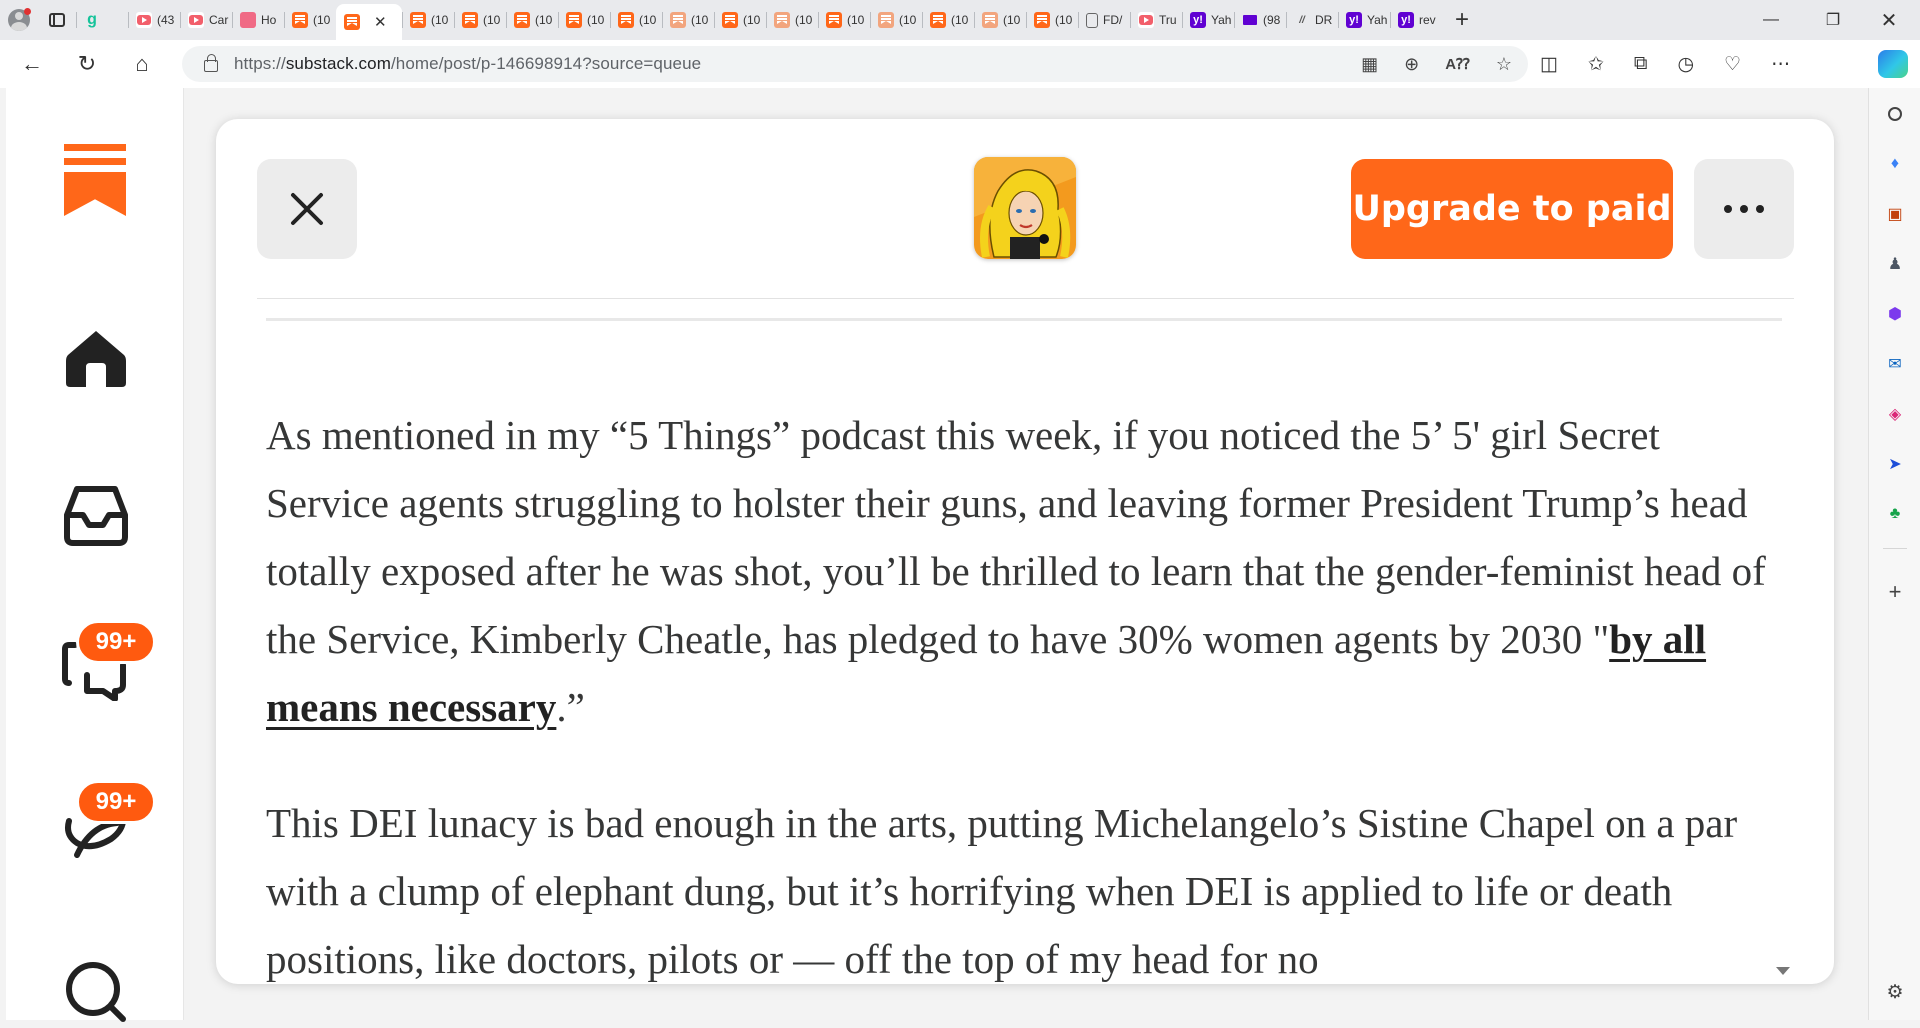 Image resolution: width=1920 pixels, height=1028 pixels. I want to click on scroll-down-arrow-icon, so click(1783, 971).